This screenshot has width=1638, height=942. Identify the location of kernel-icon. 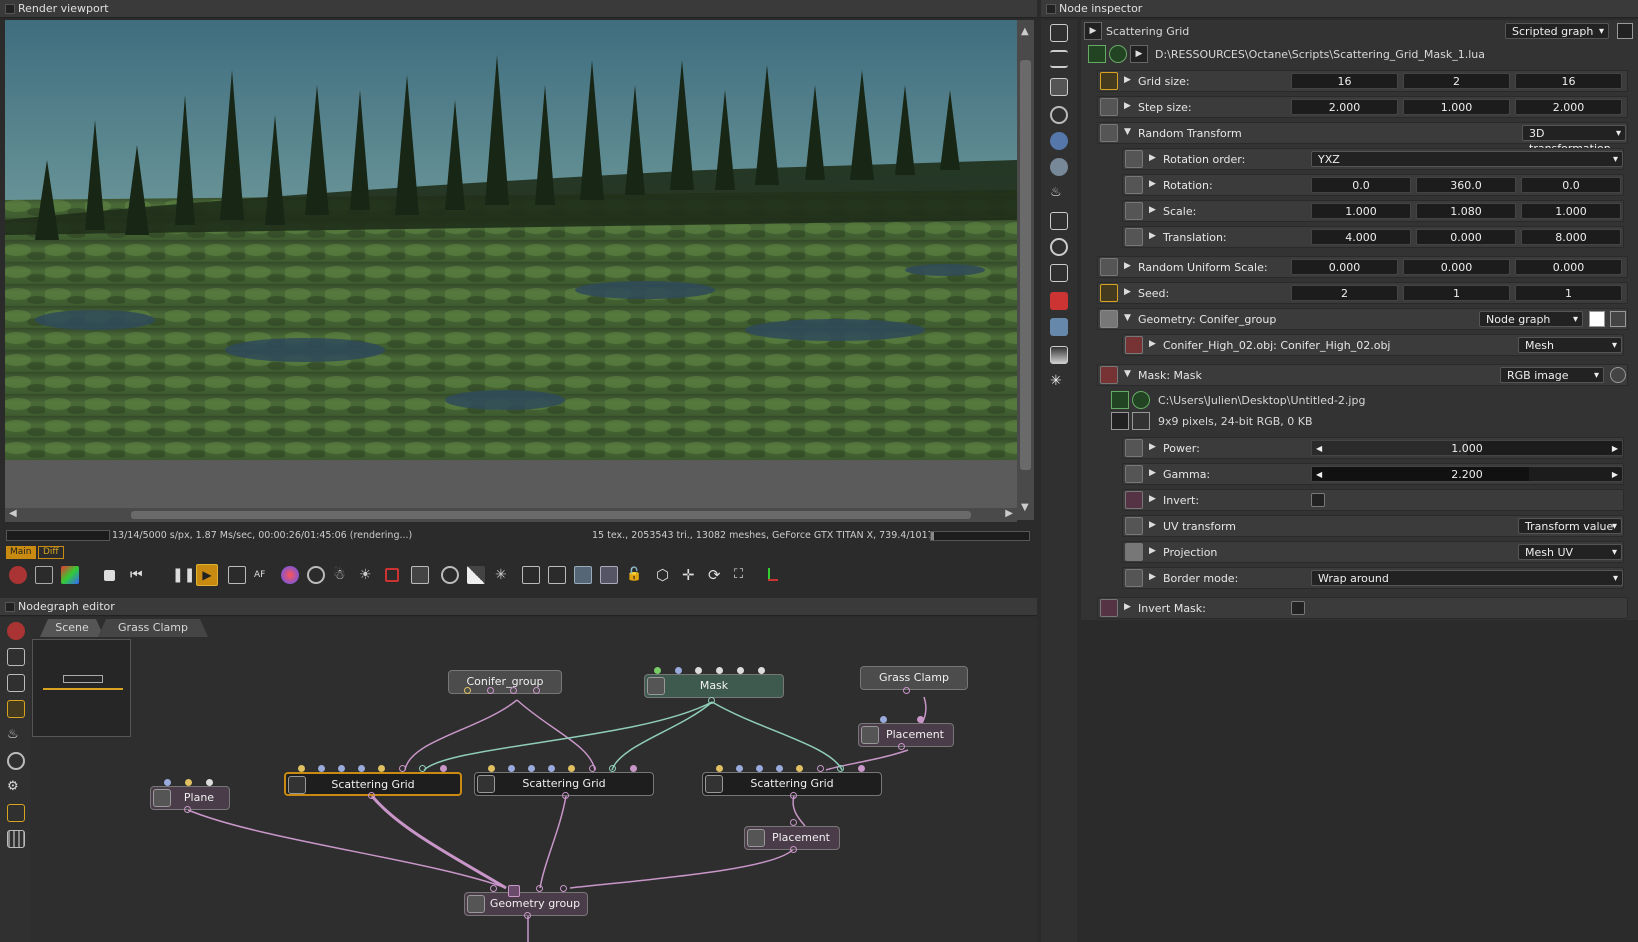
(1059, 221).